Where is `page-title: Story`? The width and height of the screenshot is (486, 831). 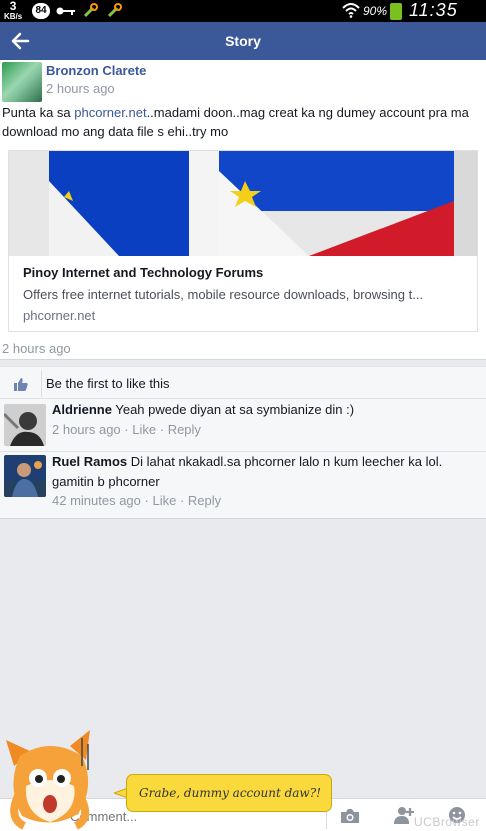
page-title: Story is located at coordinates (243, 41).